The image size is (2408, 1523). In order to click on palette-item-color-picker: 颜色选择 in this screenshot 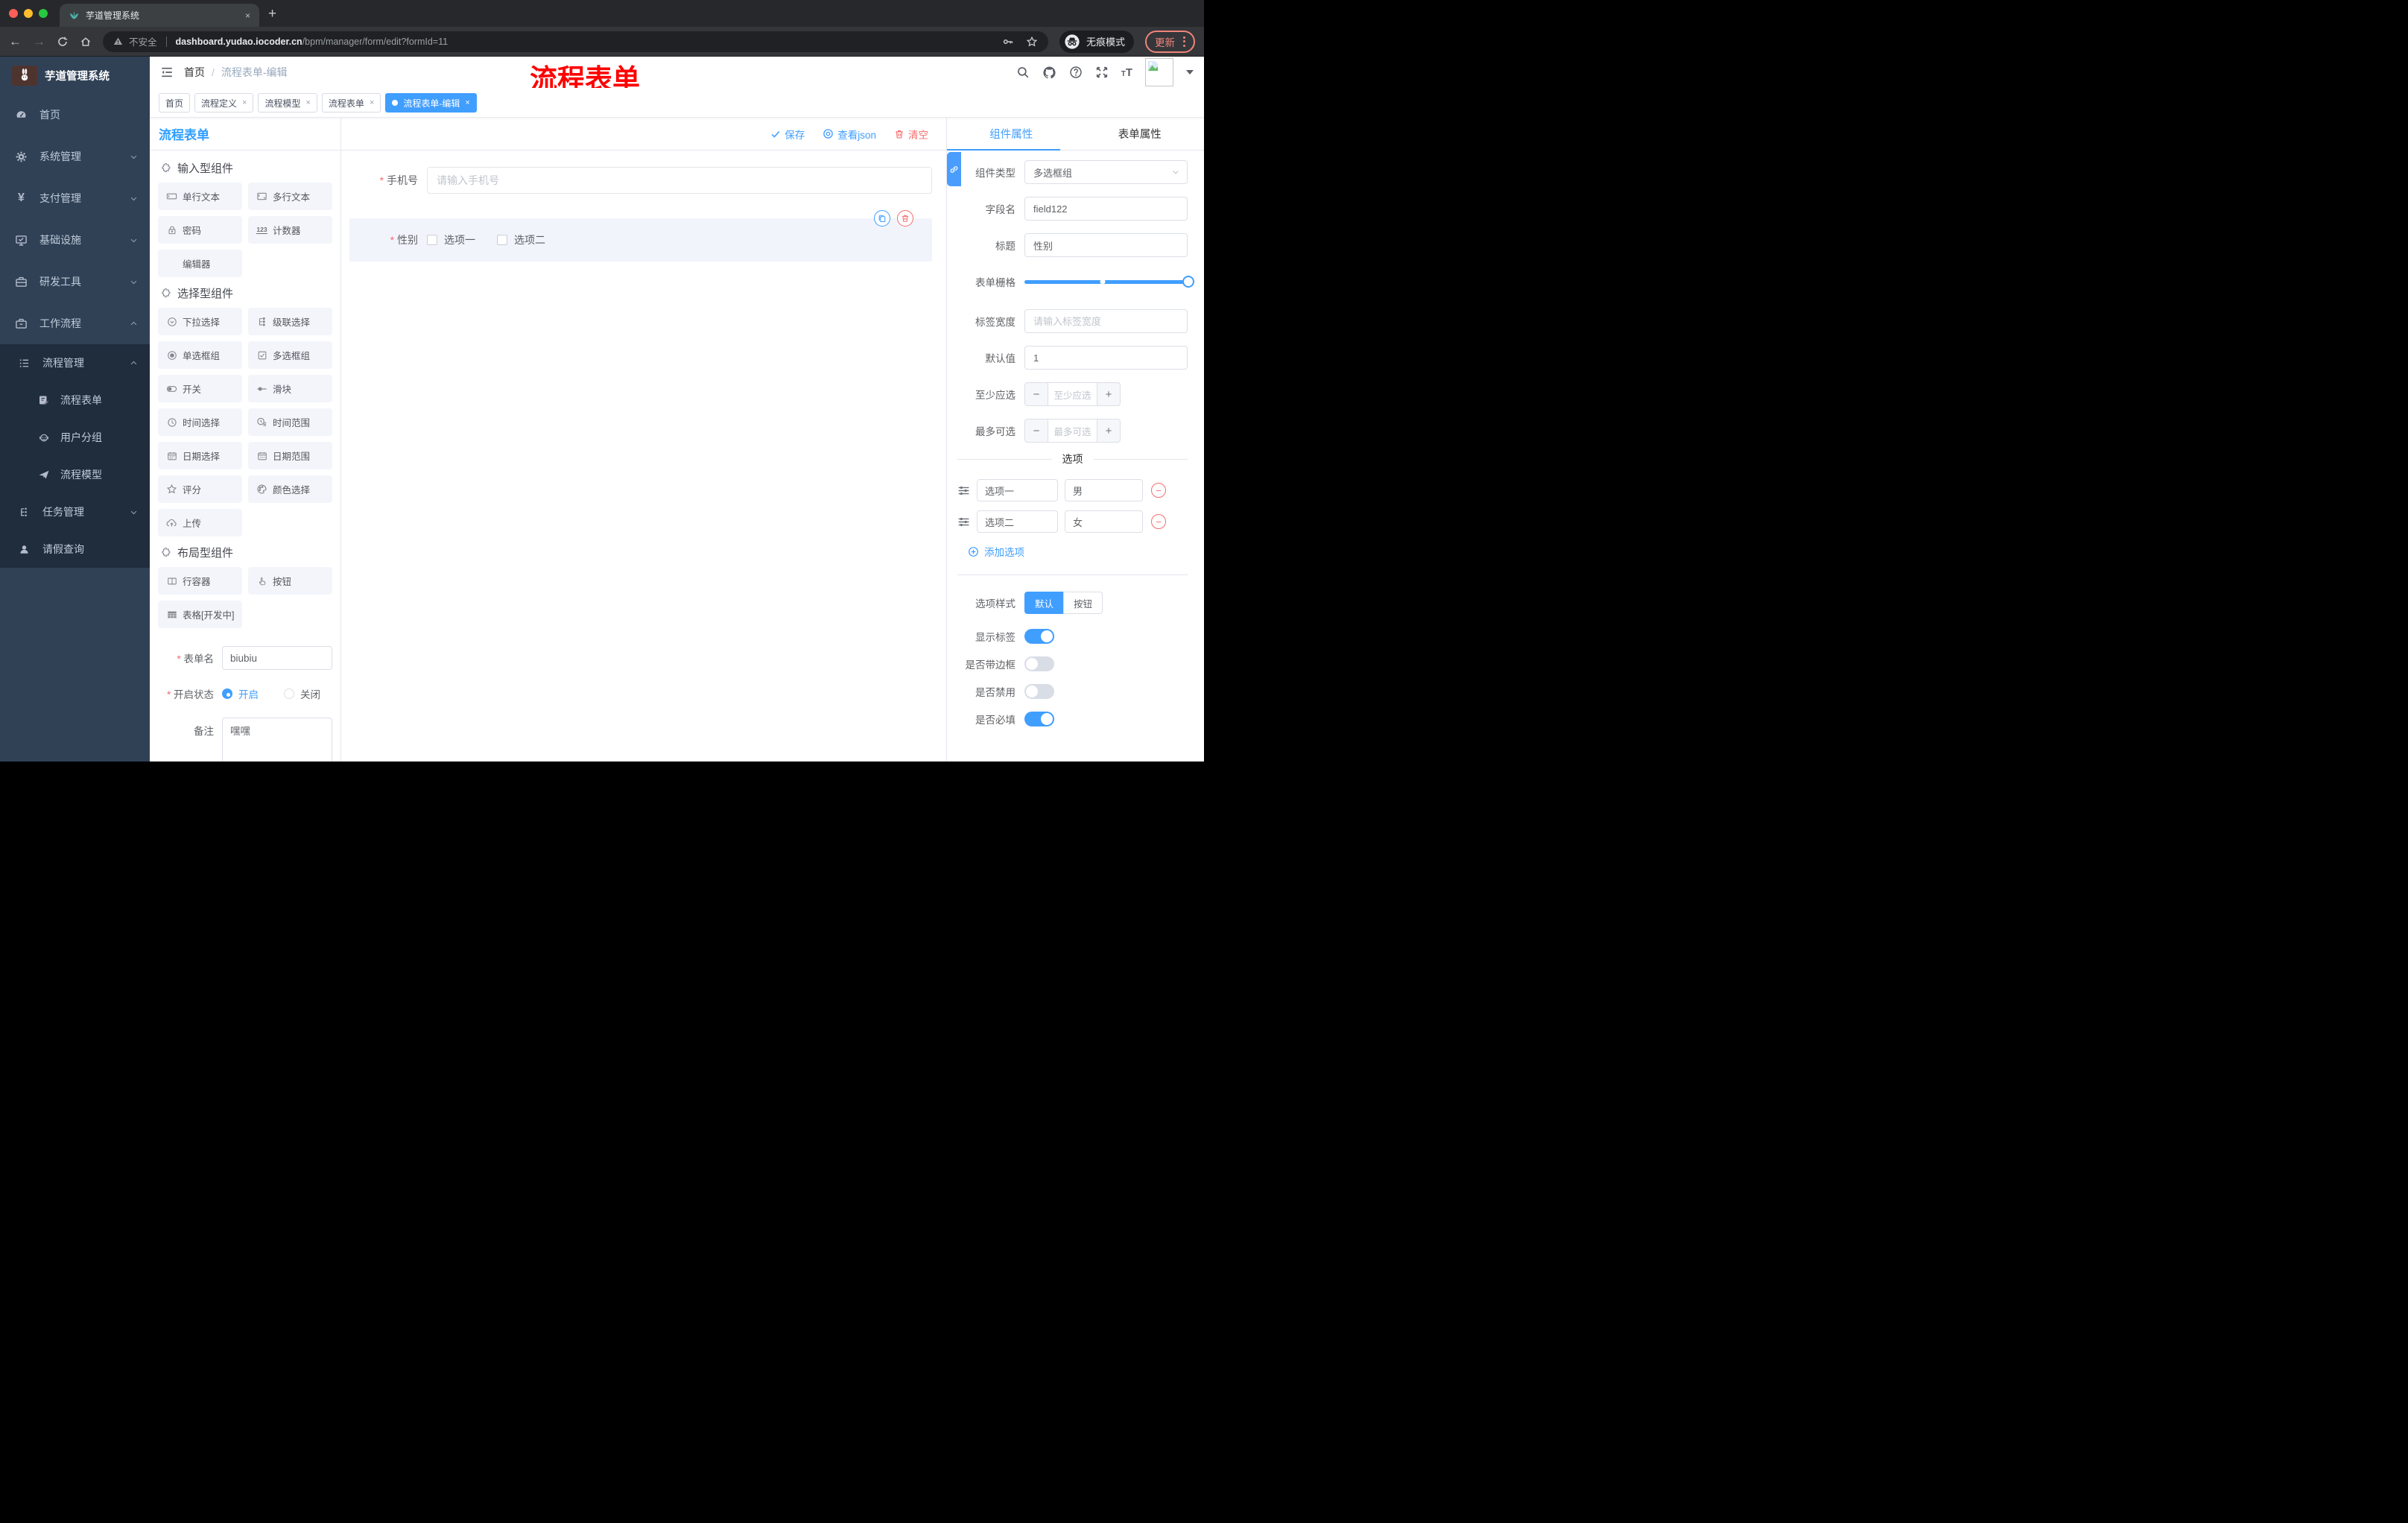, I will do `click(290, 489)`.